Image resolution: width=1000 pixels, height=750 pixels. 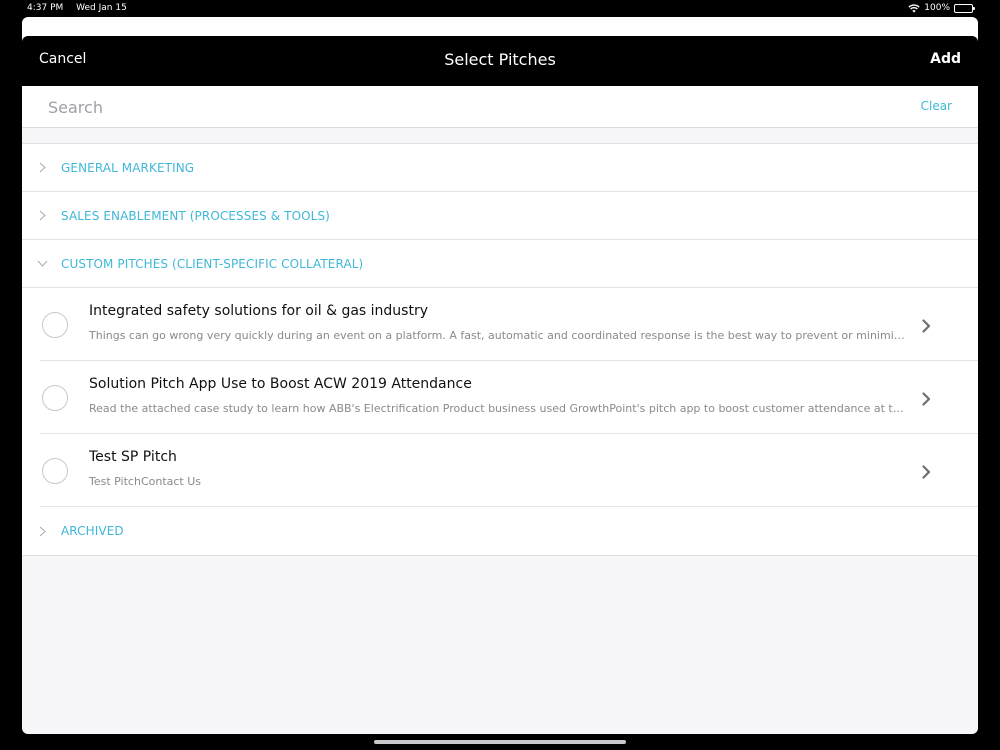 I want to click on chevron-down-icon, so click(x=41, y=263).